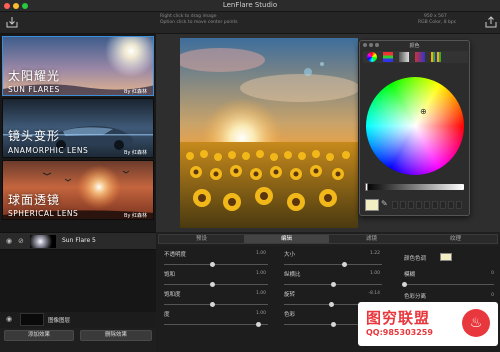 The height and width of the screenshot is (352, 500). What do you see at coordinates (404, 284) in the screenshot?
I see `blur-slider-thumb` at bounding box center [404, 284].